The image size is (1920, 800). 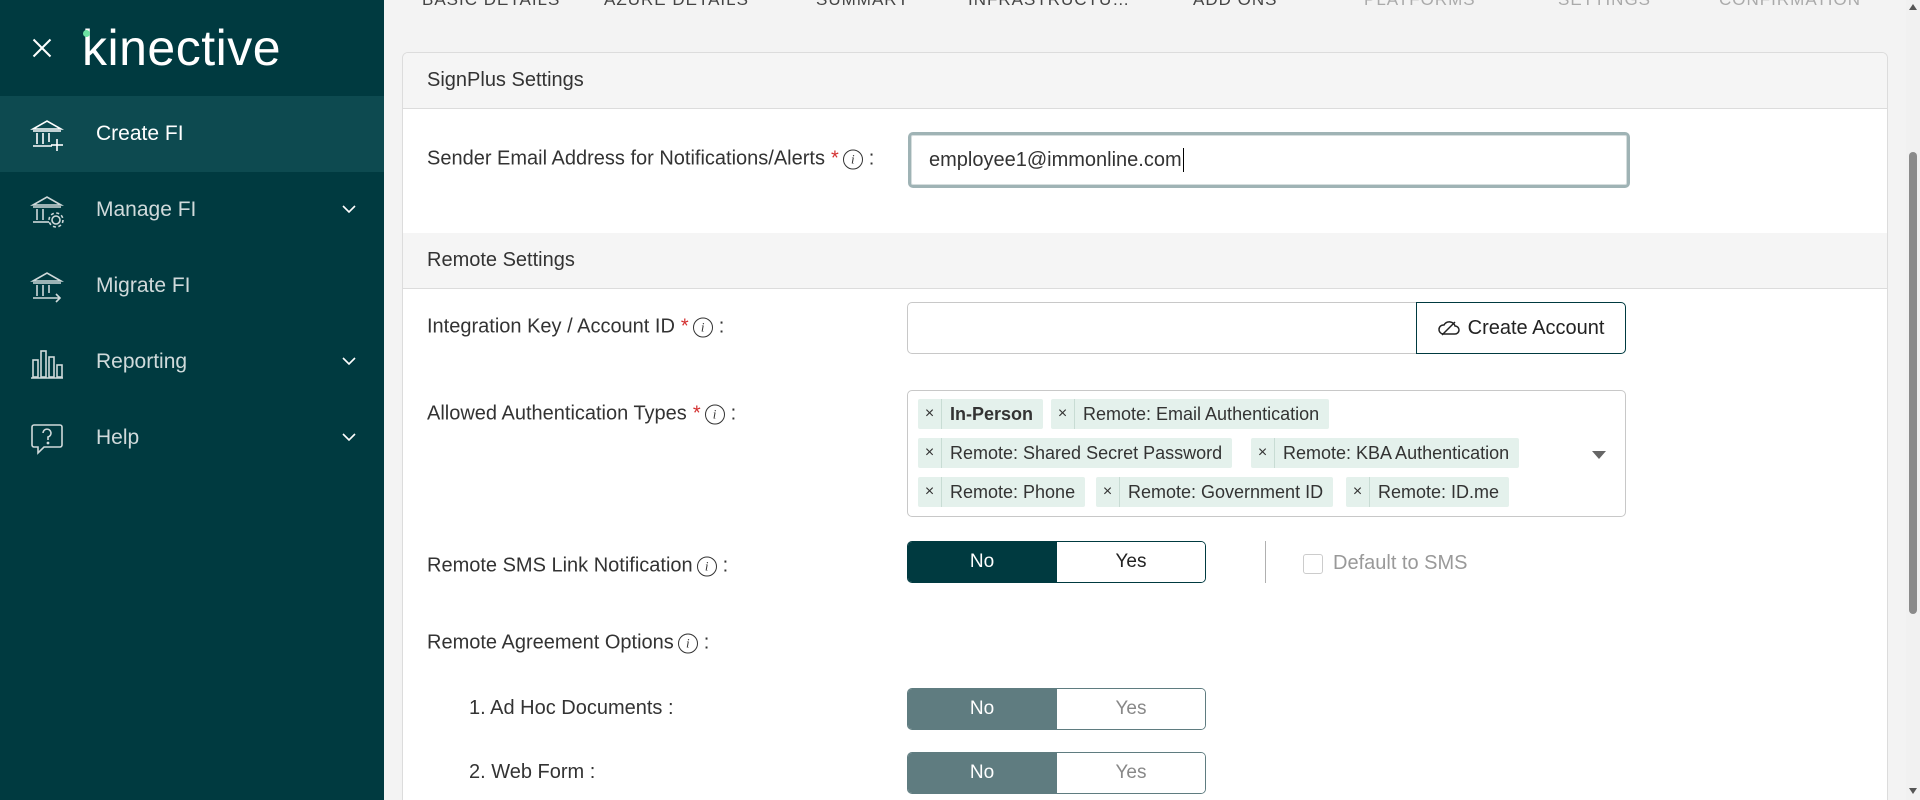 I want to click on dropdown-arrow-icon, so click(x=1599, y=455).